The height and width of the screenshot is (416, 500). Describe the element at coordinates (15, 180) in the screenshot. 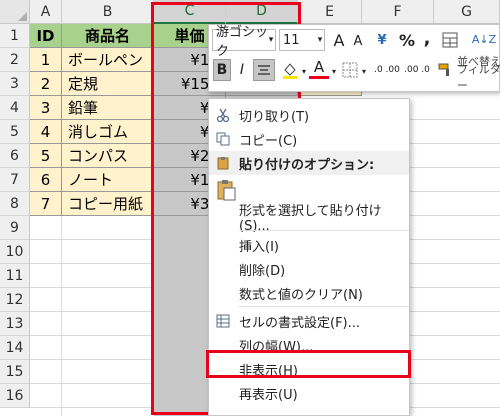

I see `row-header: 7` at that location.